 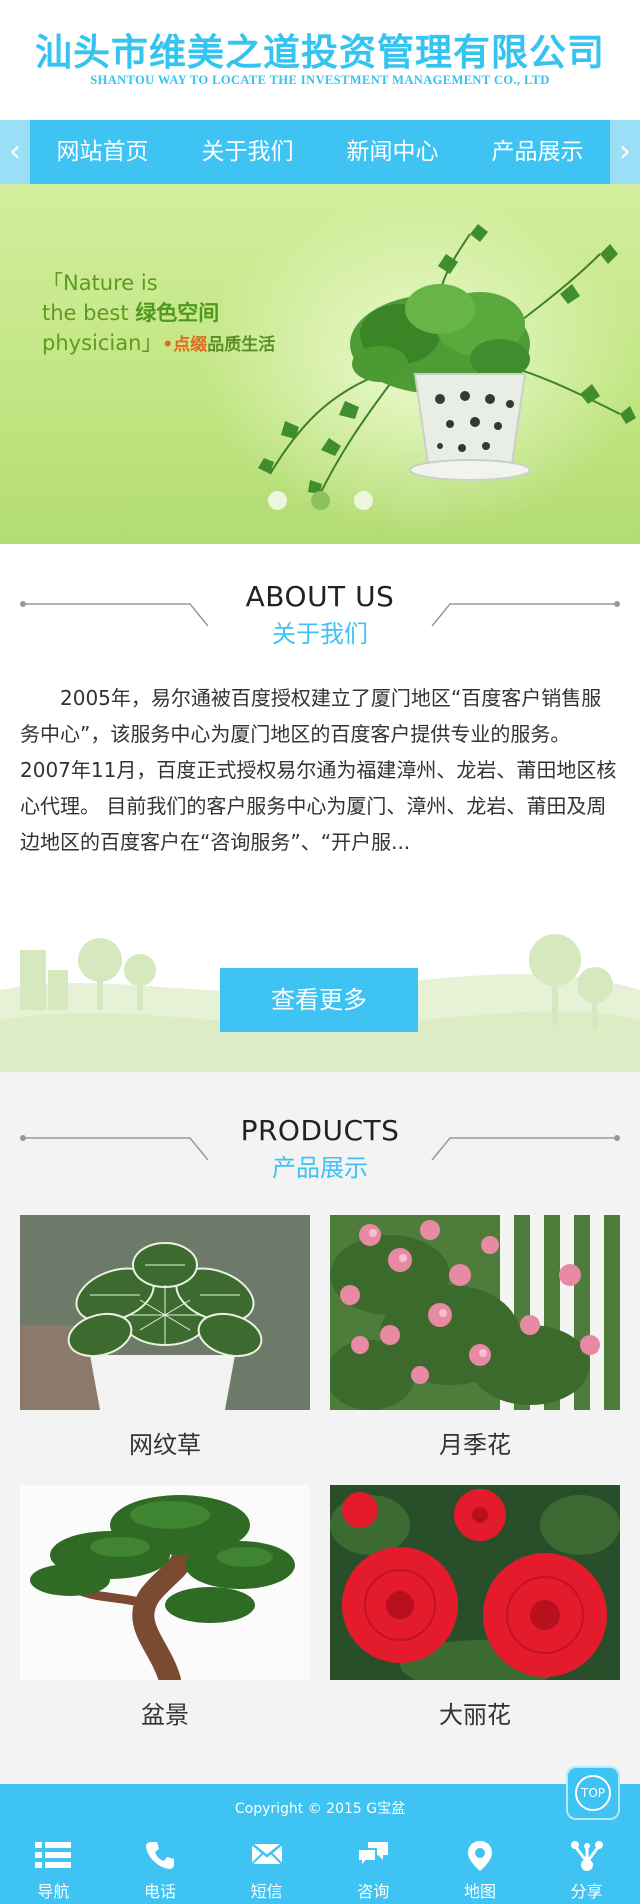 I want to click on nav-items: 网站首页 关于我们 新闻中心 产品展示, so click(x=320, y=152).